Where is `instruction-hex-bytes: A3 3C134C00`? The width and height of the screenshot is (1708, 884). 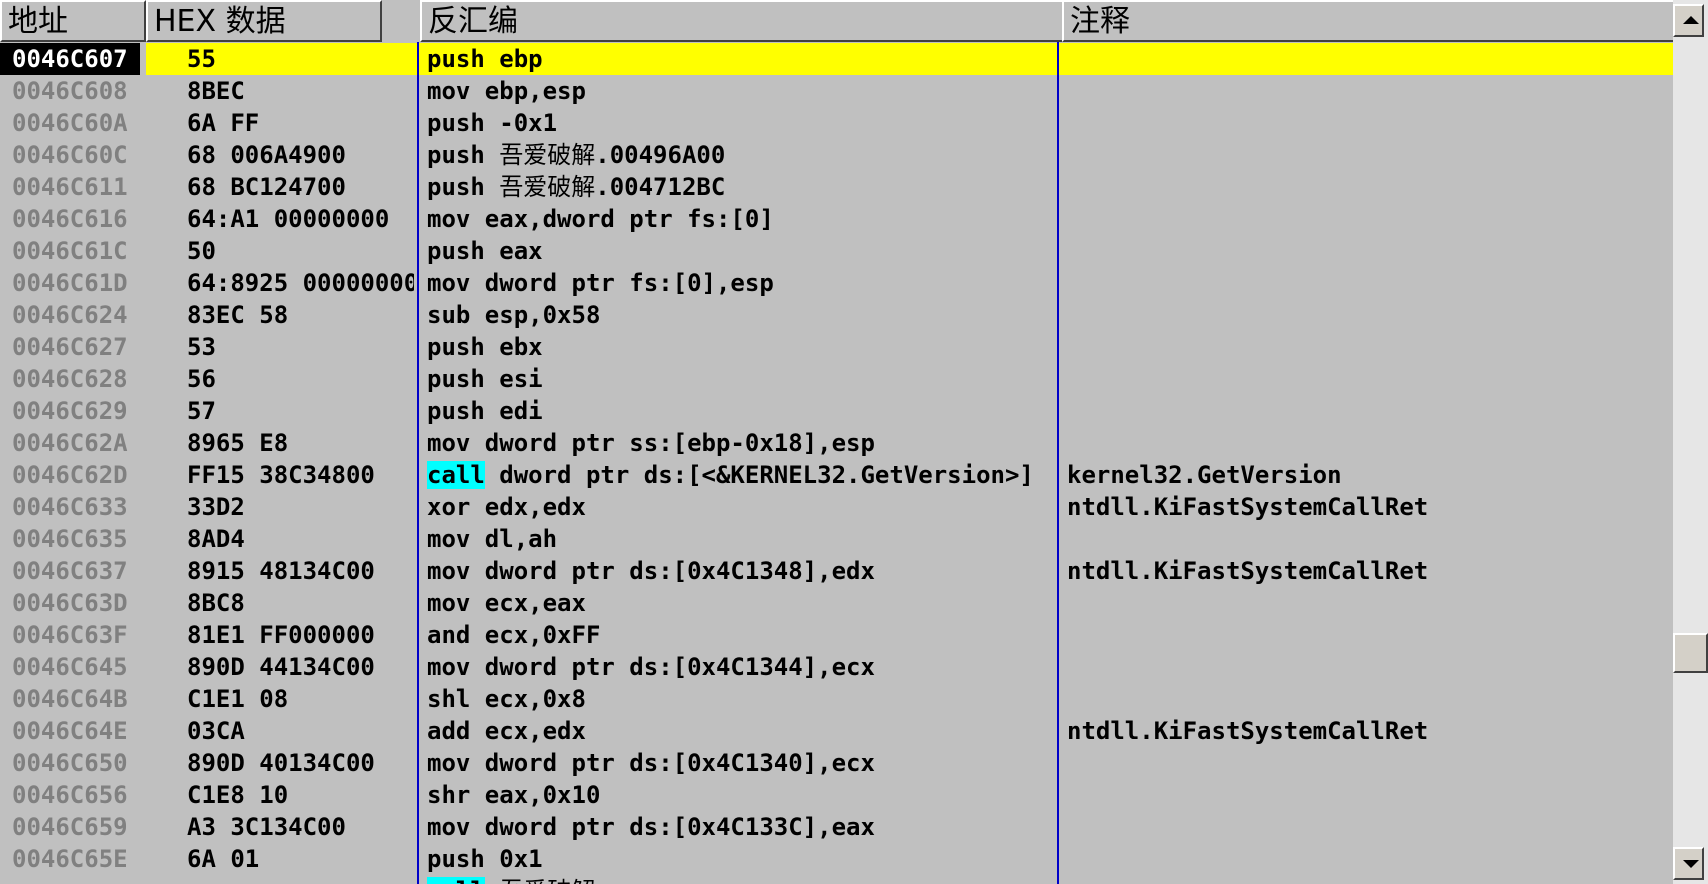 instruction-hex-bytes: A3 3C134C00 is located at coordinates (300, 827).